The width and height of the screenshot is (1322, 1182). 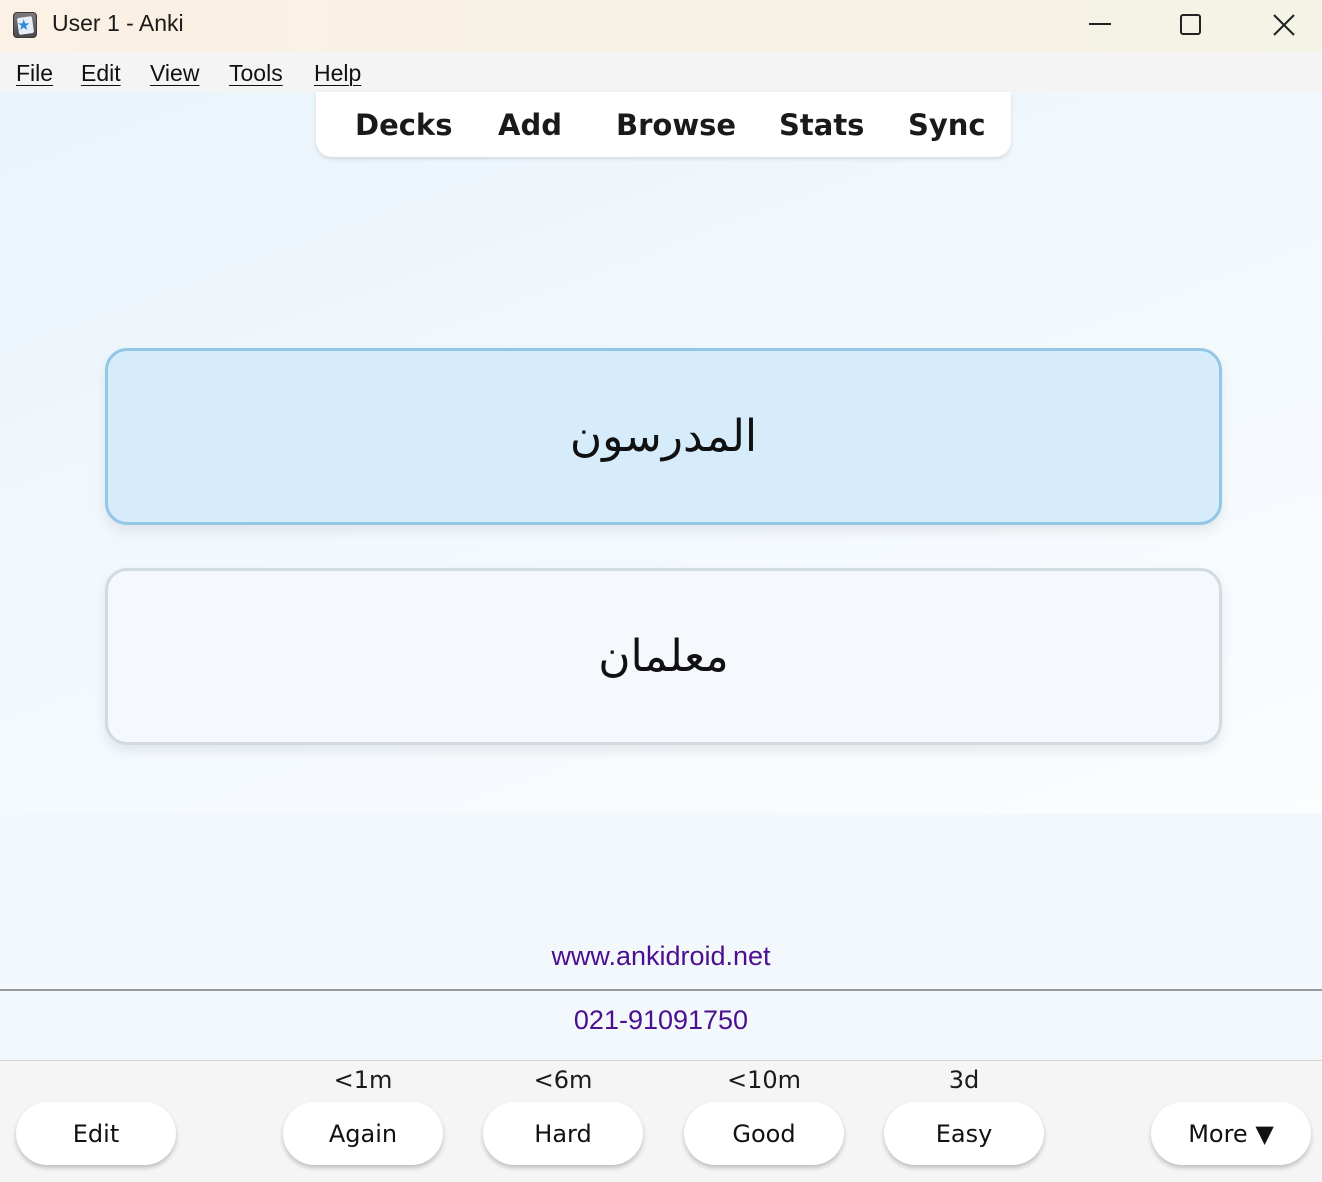 What do you see at coordinates (821, 125) in the screenshot?
I see `toolbar-stats: Stats` at bounding box center [821, 125].